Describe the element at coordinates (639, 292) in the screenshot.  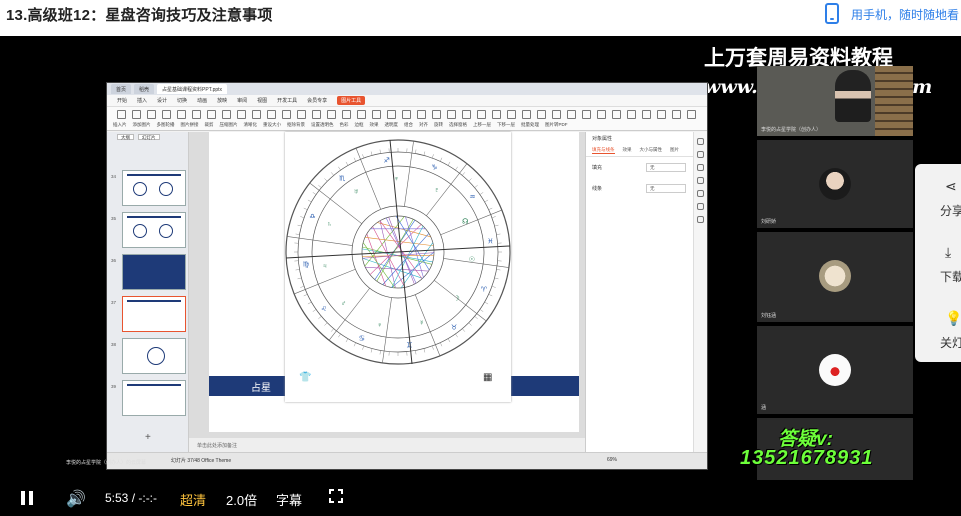
I see `properties-panel: 对象属性 填充与线条 效果 大小与属性 图片 填充 无 线条 无` at that location.